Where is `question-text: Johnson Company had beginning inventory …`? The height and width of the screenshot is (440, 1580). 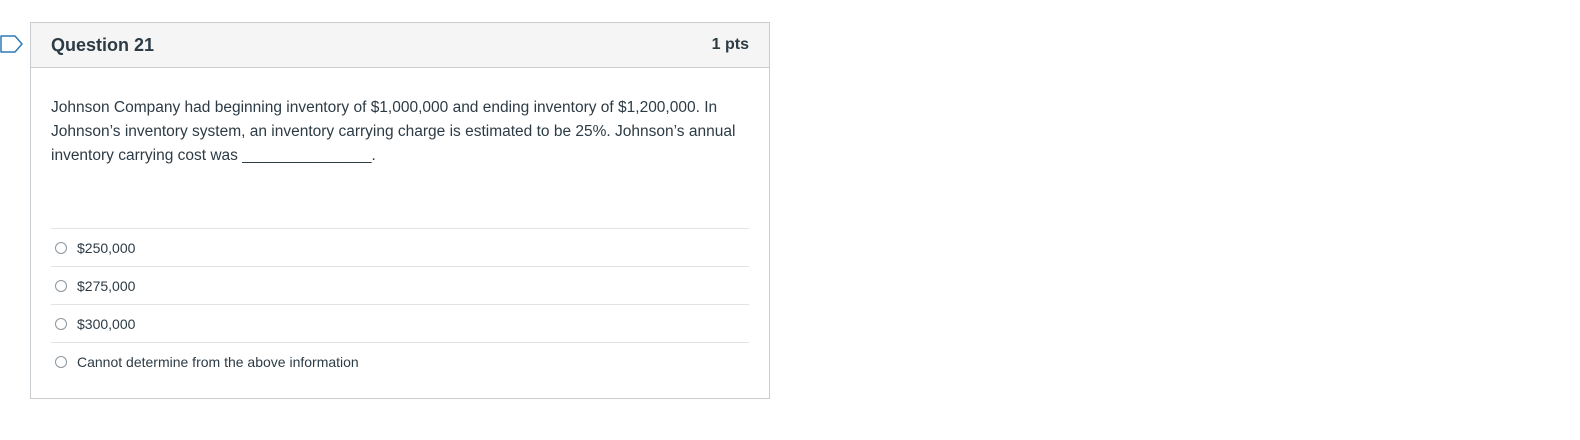 question-text: Johnson Company had beginning inventory … is located at coordinates (393, 131).